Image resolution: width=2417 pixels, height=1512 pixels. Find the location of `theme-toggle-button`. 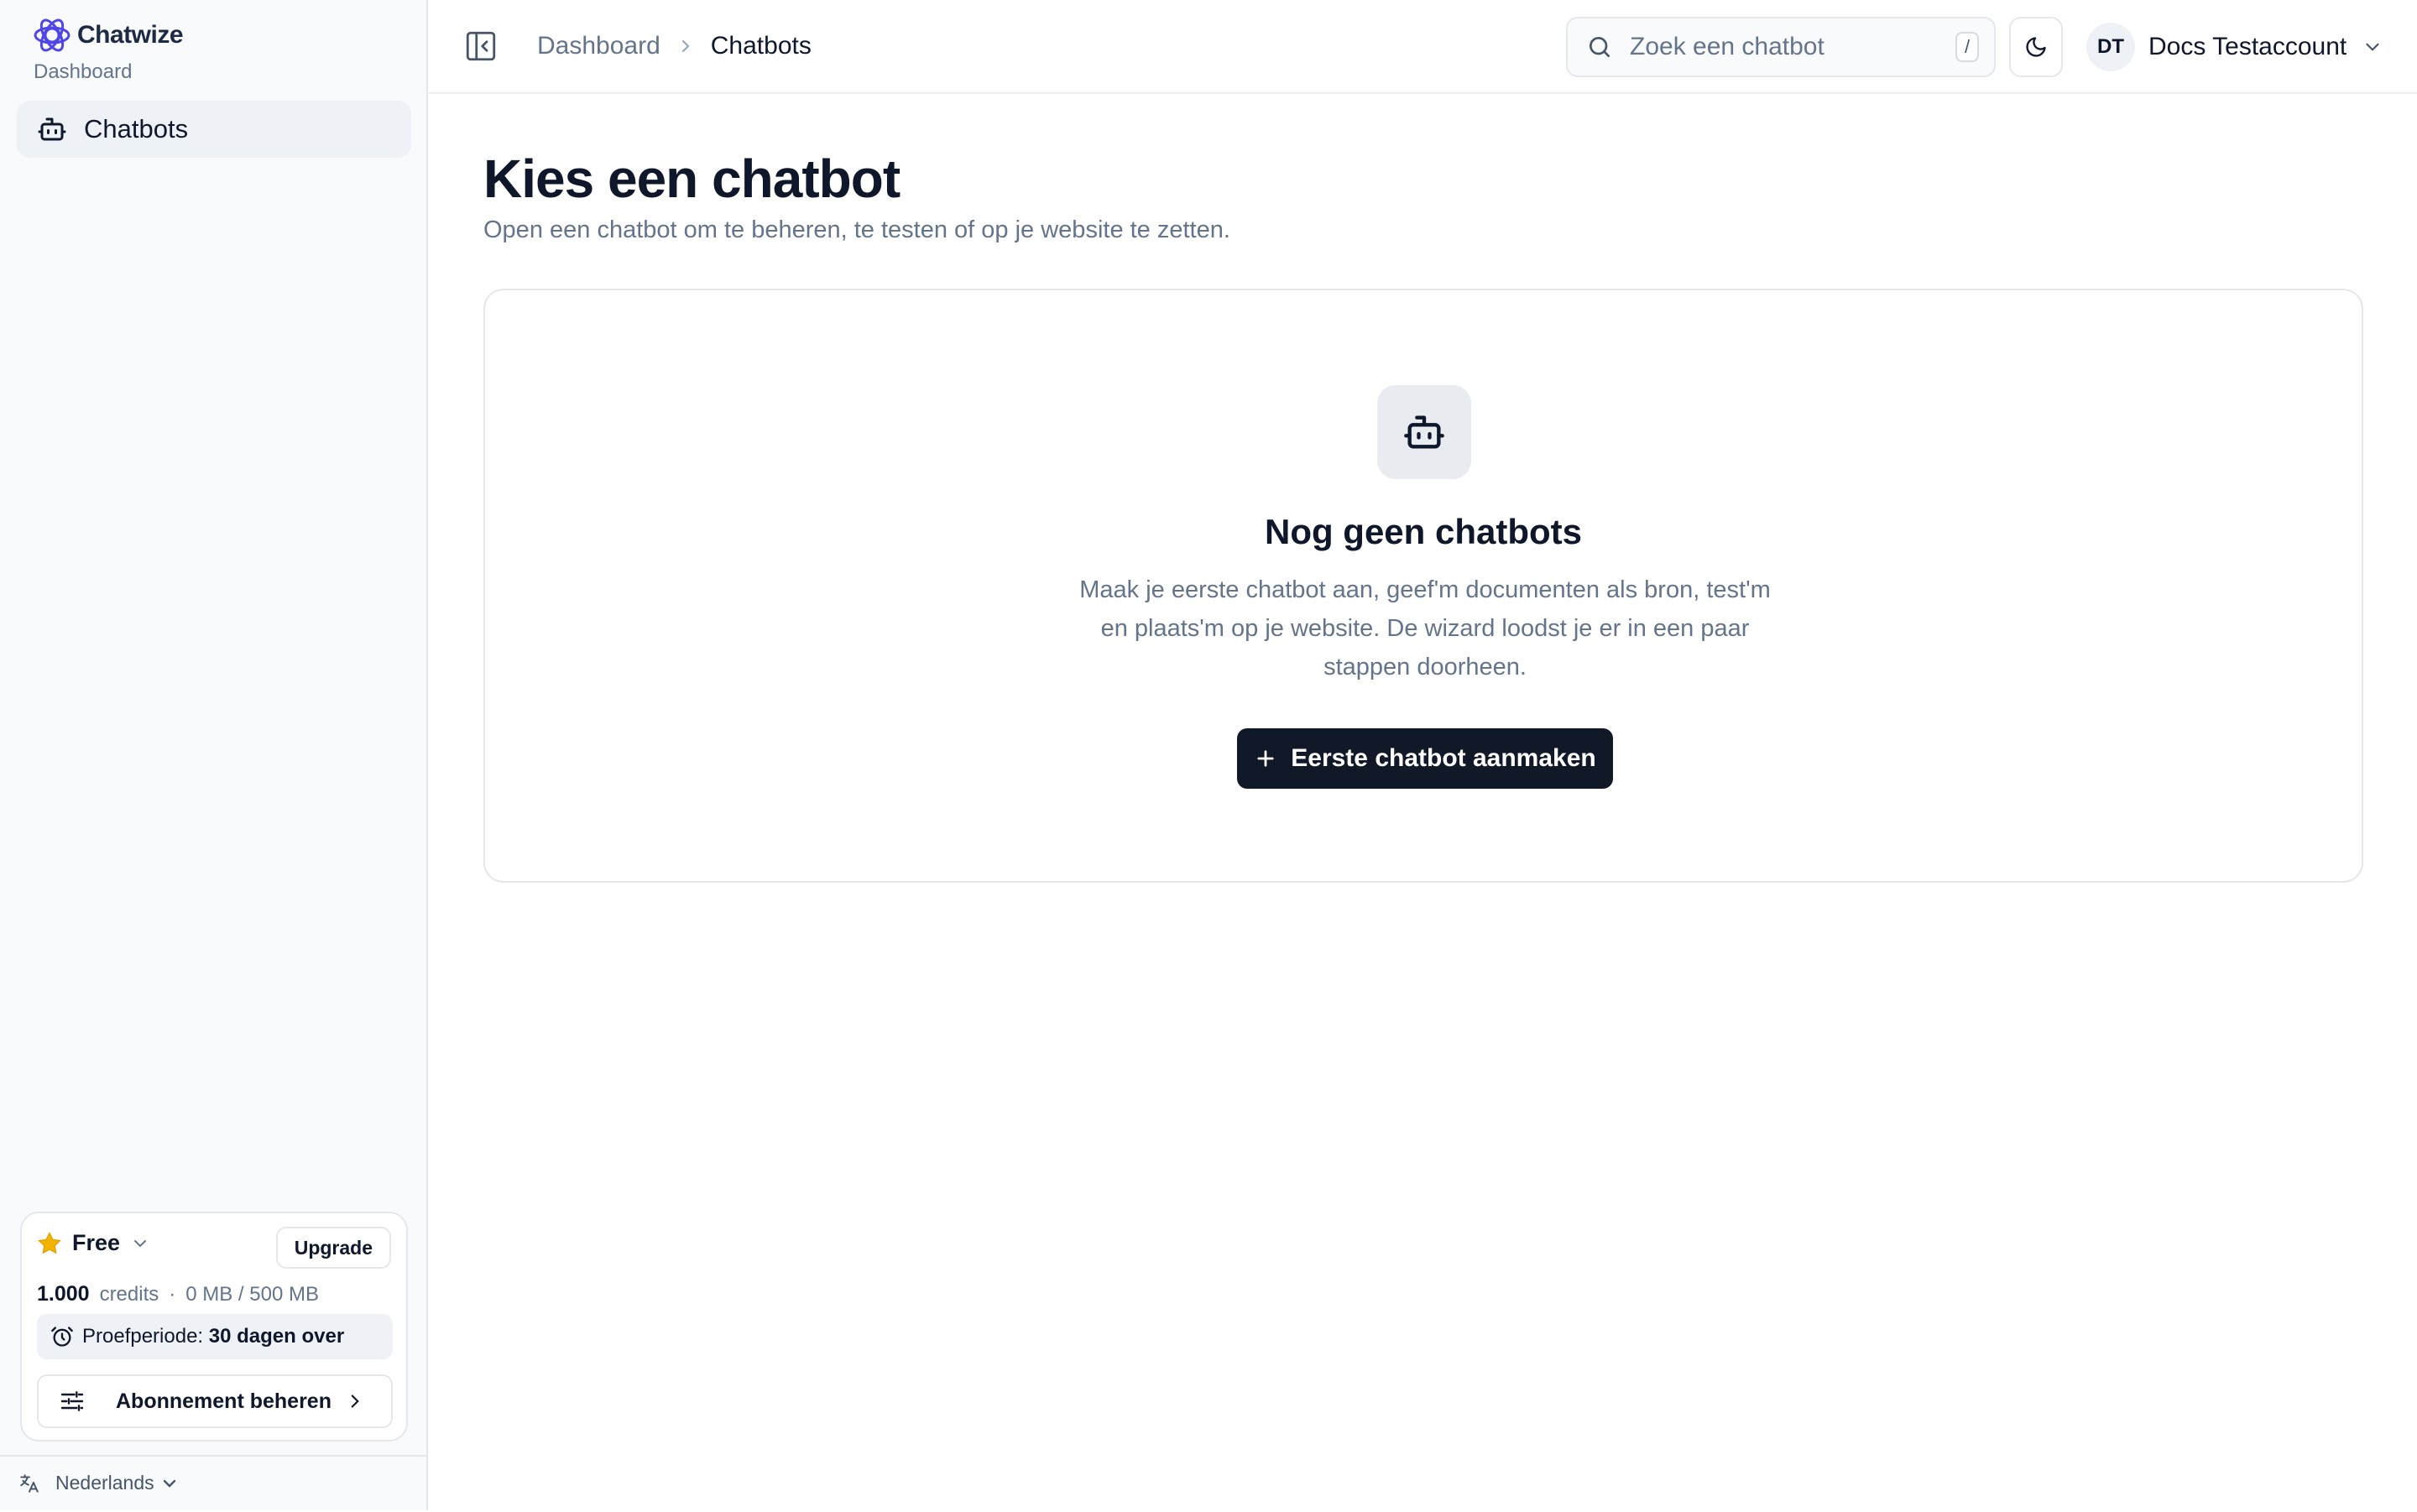

theme-toggle-button is located at coordinates (2036, 47).